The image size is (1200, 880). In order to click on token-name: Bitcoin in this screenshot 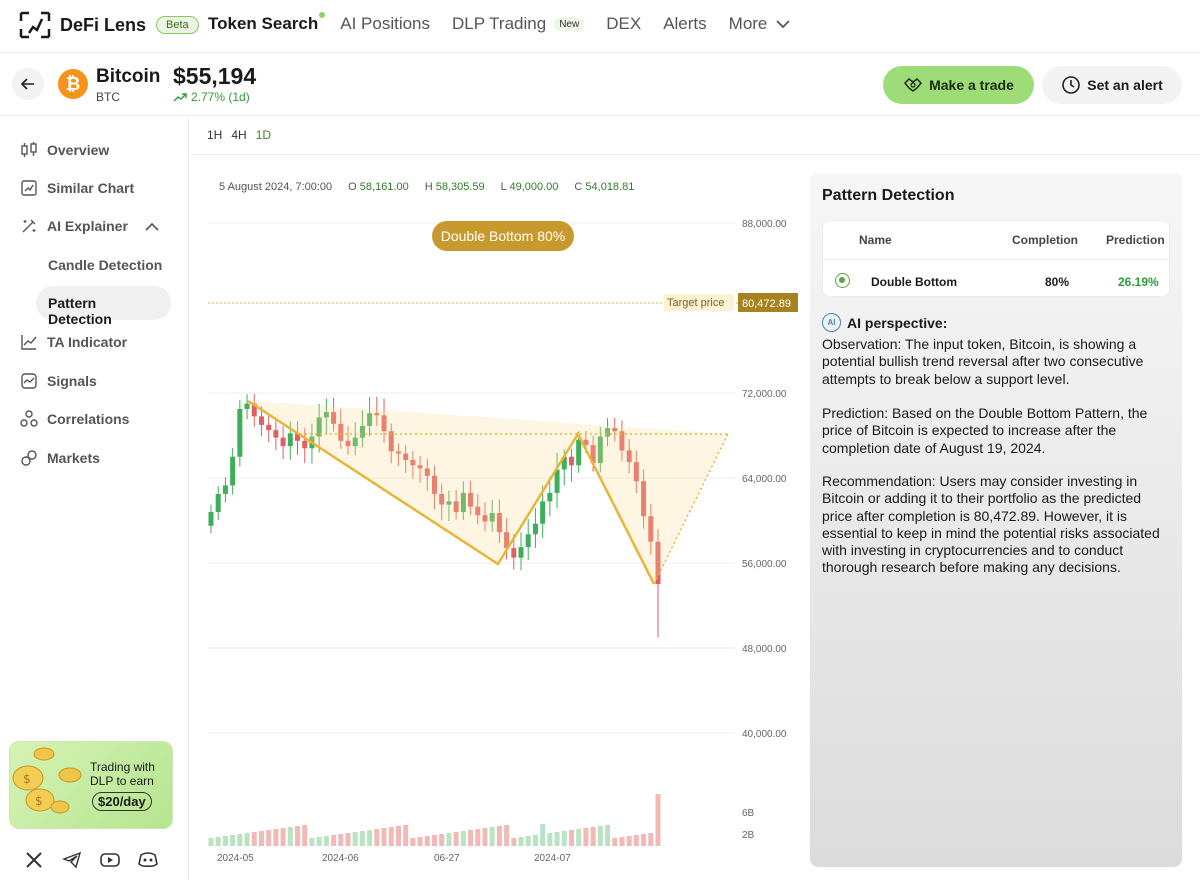, I will do `click(128, 76)`.